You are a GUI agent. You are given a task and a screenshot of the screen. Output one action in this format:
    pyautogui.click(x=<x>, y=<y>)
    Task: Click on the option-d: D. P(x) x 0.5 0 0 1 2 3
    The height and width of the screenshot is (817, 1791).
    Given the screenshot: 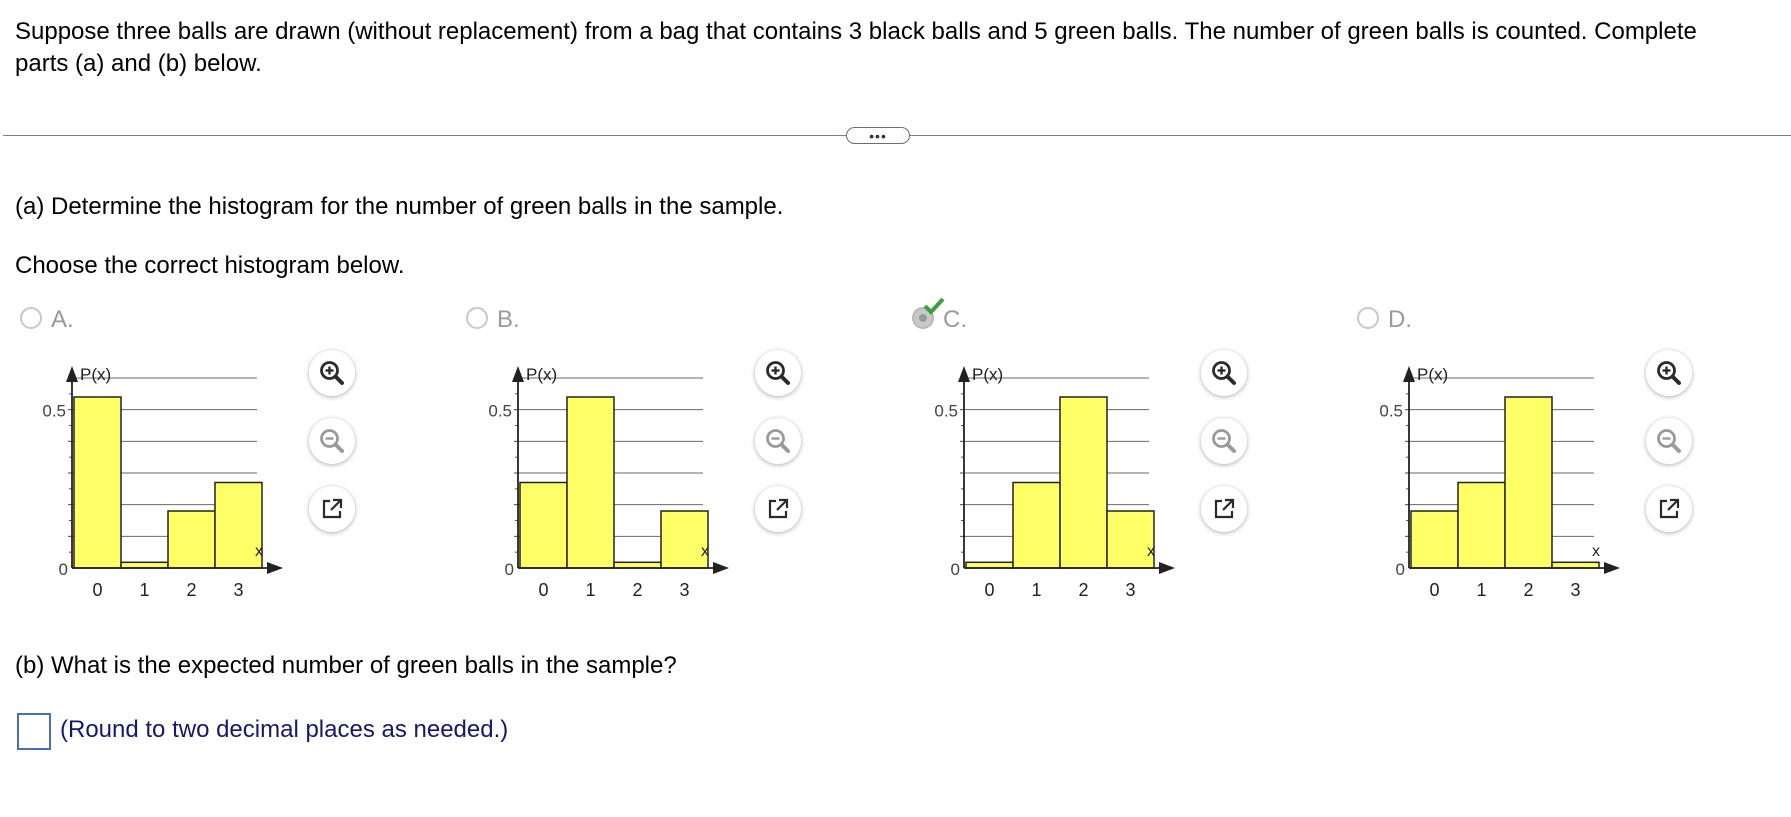 What is the action you would take?
    pyautogui.click(x=1526, y=460)
    